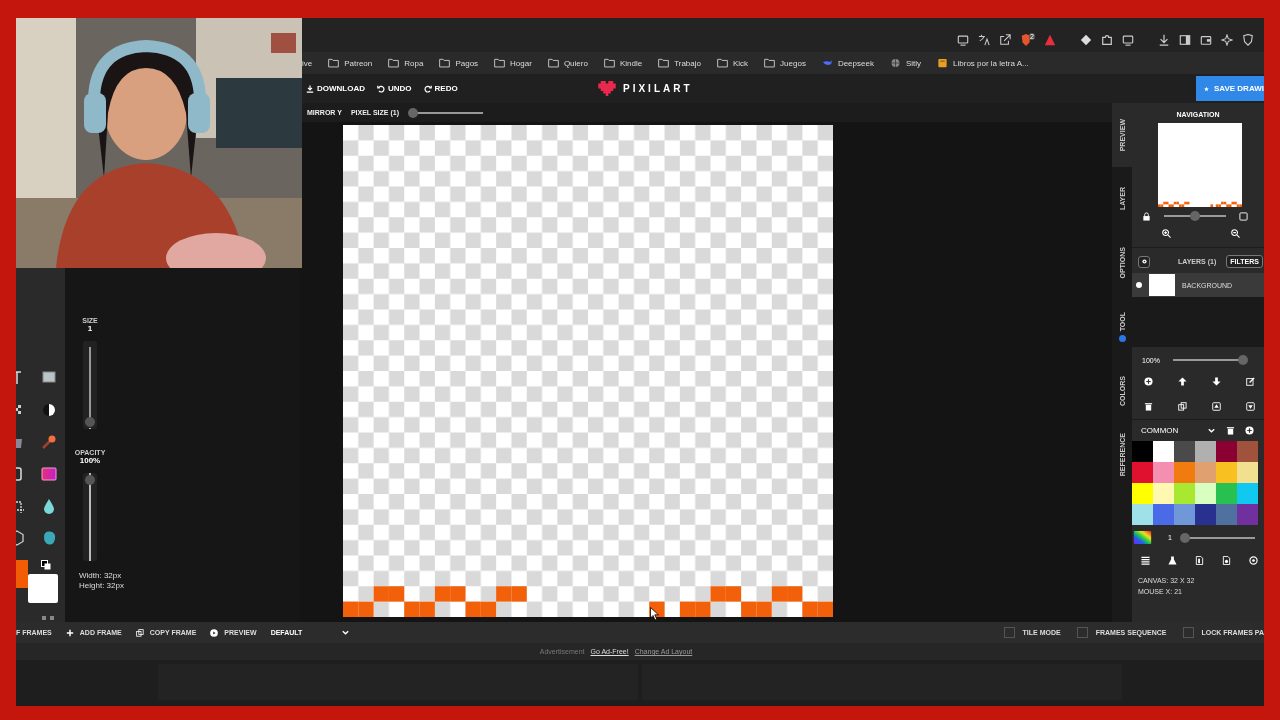 Image resolution: width=1280 pixels, height=720 pixels. I want to click on arrow-up-icon, so click(1182, 381).